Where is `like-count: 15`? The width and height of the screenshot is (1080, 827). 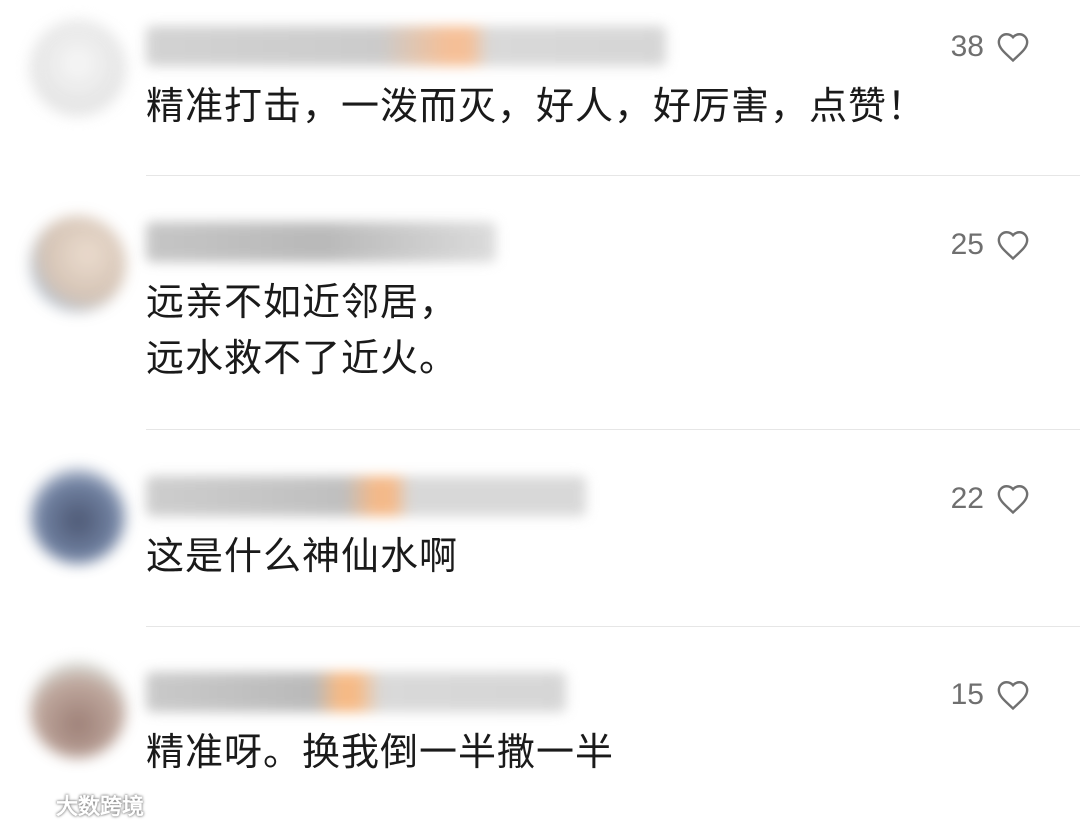 like-count: 15 is located at coordinates (967, 694).